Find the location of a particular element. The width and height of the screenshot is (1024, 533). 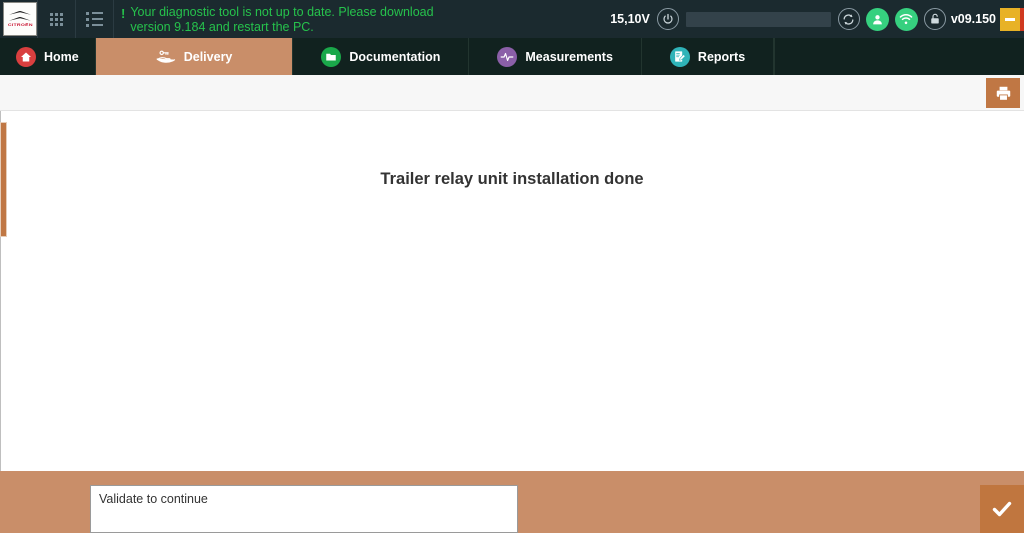

validate-button is located at coordinates (1002, 509).